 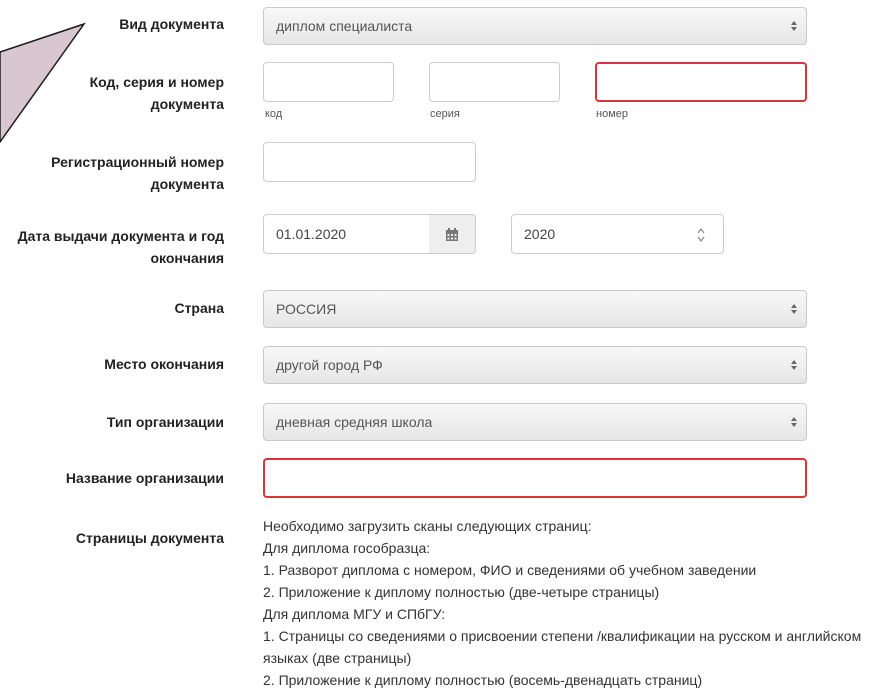 I want to click on doc-code-input, so click(x=328, y=82).